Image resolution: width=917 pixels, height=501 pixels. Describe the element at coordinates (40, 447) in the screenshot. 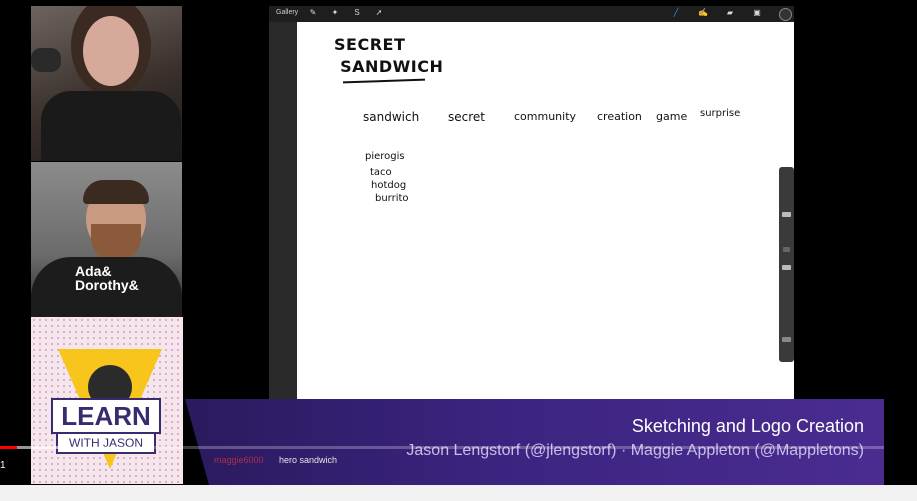

I see `progress-buffered` at that location.